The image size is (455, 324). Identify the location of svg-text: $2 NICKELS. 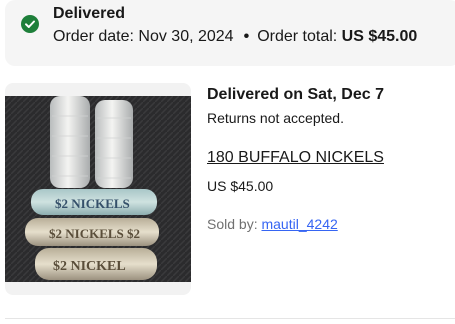
(92, 203).